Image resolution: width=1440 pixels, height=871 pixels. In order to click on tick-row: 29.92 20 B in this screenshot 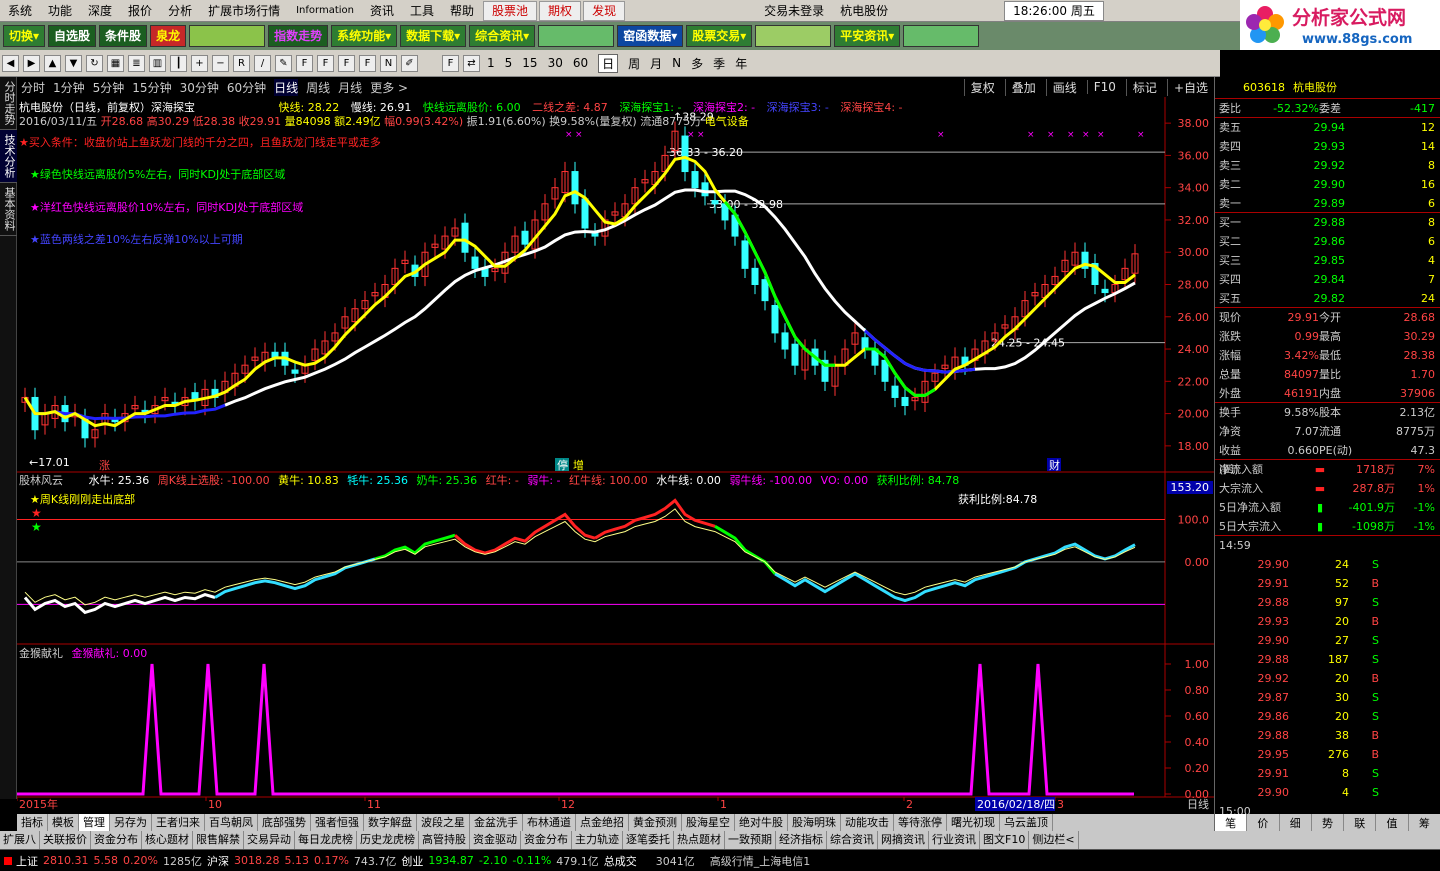, I will do `click(1327, 678)`.